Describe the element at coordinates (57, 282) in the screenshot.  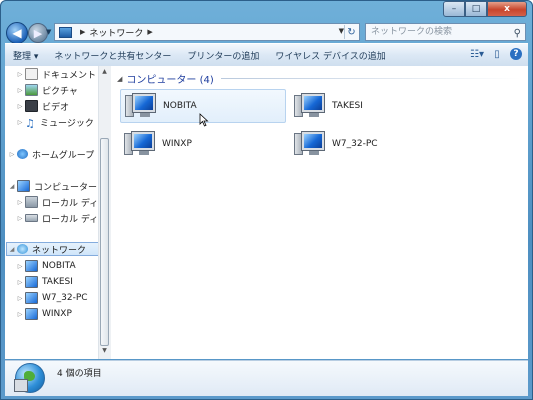
I see `nav-label: TAKESI` at that location.